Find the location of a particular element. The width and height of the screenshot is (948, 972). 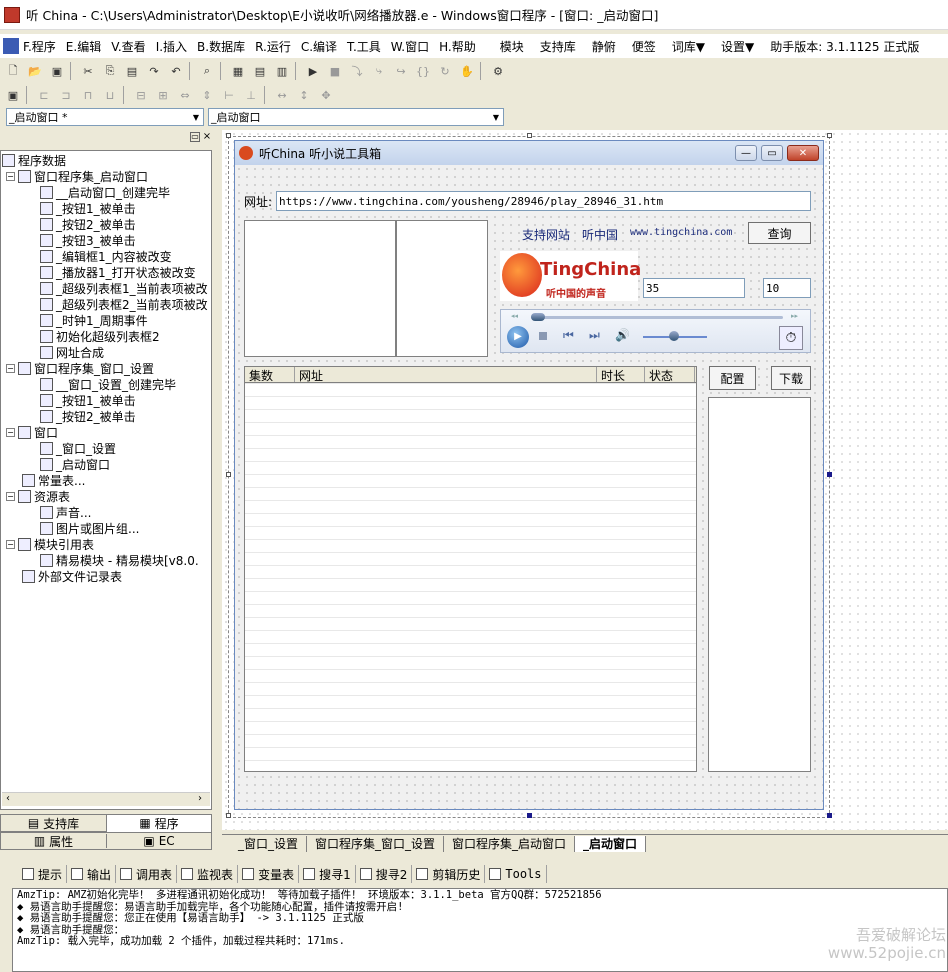

tab-tools: Tools is located at coordinates (516, 874).